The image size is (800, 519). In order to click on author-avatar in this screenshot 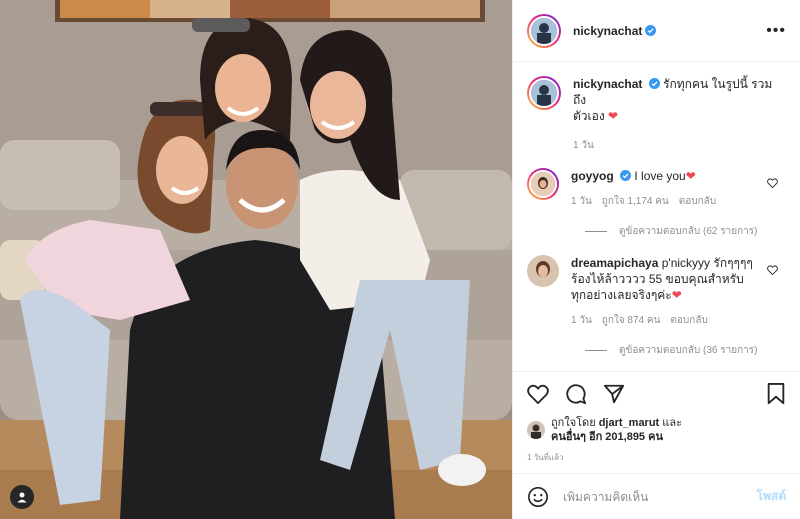, I will do `click(544, 30)`.